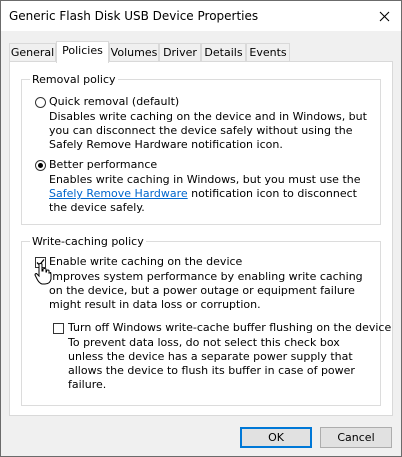 Image resolution: width=402 pixels, height=457 pixels. I want to click on window-title: Generic Flash Disk USB Device Properties, so click(134, 16).